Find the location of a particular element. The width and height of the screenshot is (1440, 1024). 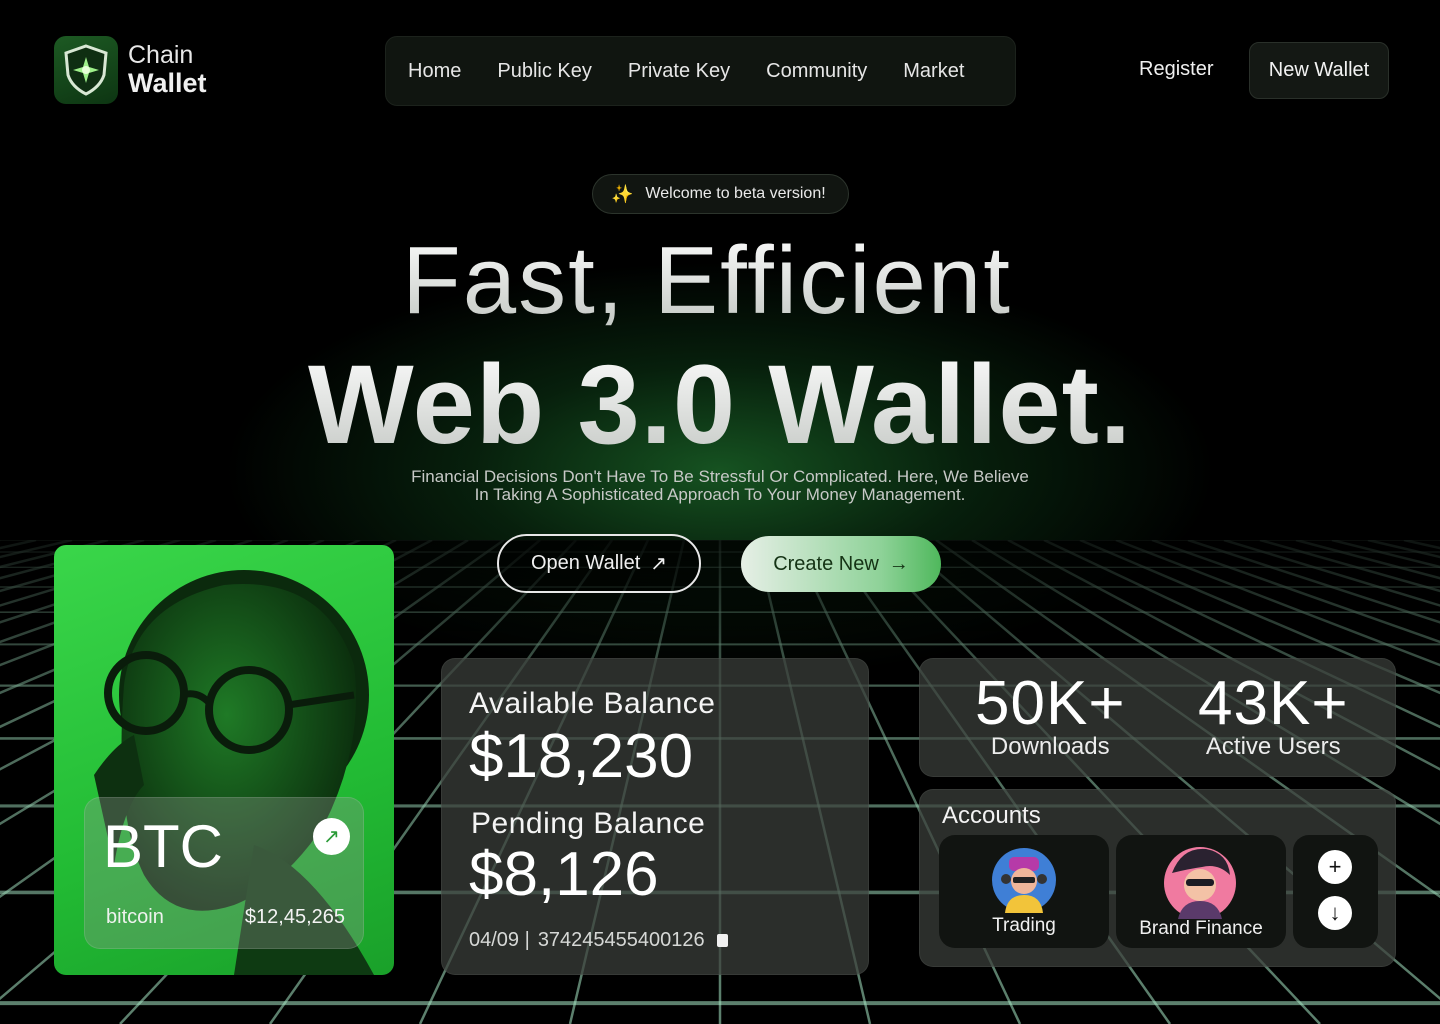

accounts-title: Accounts is located at coordinates (991, 815).